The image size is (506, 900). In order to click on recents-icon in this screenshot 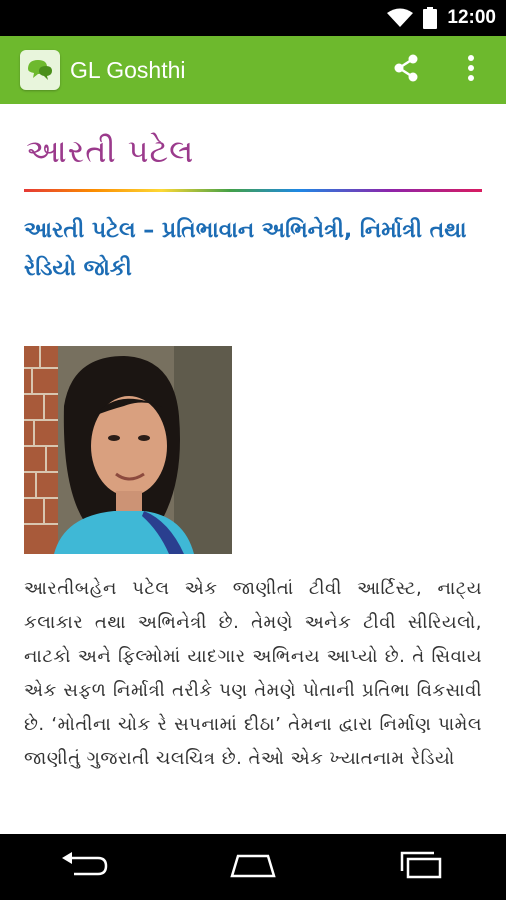, I will do `click(422, 867)`.